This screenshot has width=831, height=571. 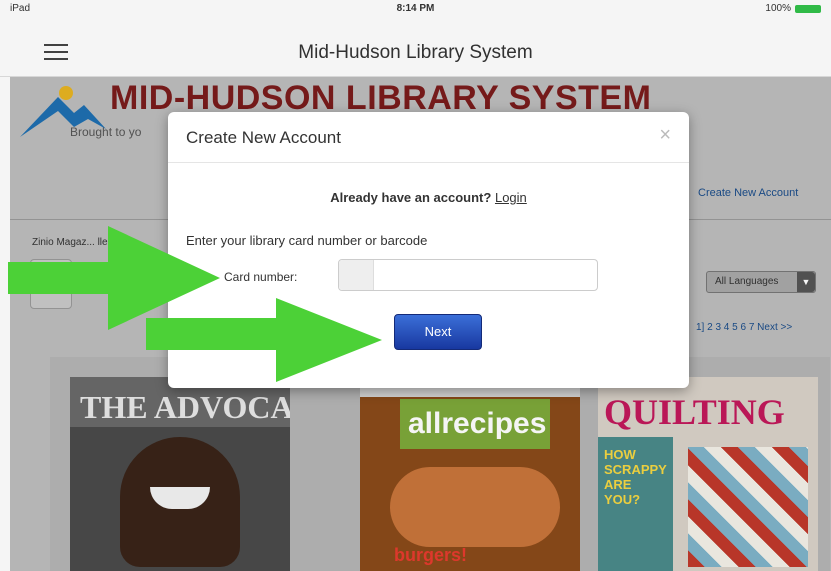 I want to click on pagination: 1] 2 3 4 5 6 7 Next >>, so click(x=744, y=327).